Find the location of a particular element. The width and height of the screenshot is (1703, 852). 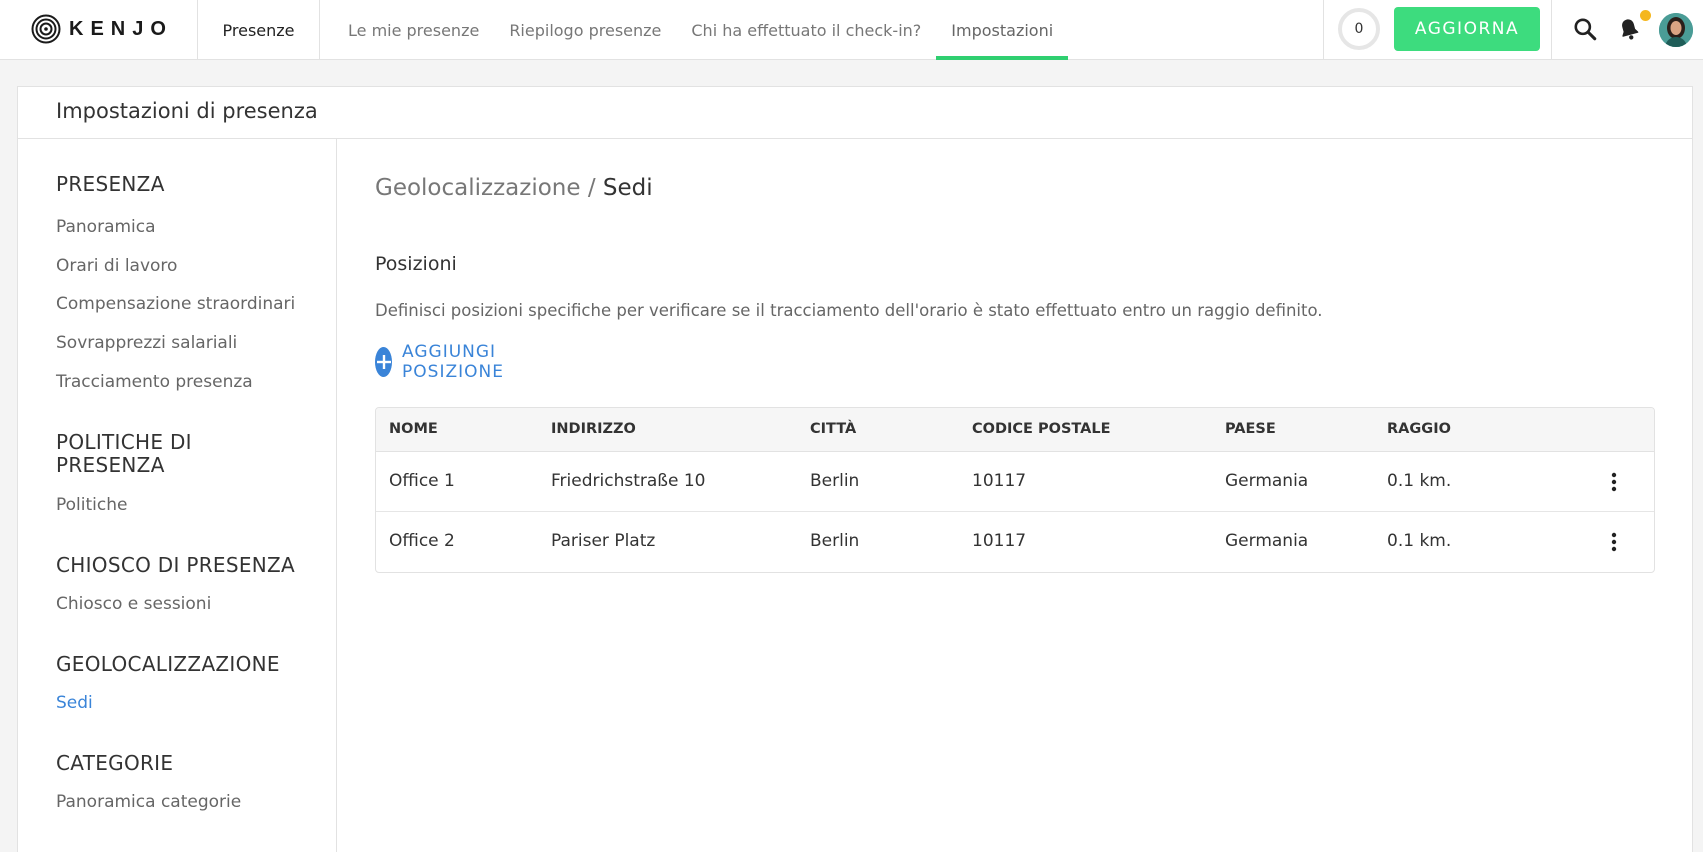

sidebar-item-sovrapprezzi-salariali: Sovrapprezzi salariali is located at coordinates (146, 343).